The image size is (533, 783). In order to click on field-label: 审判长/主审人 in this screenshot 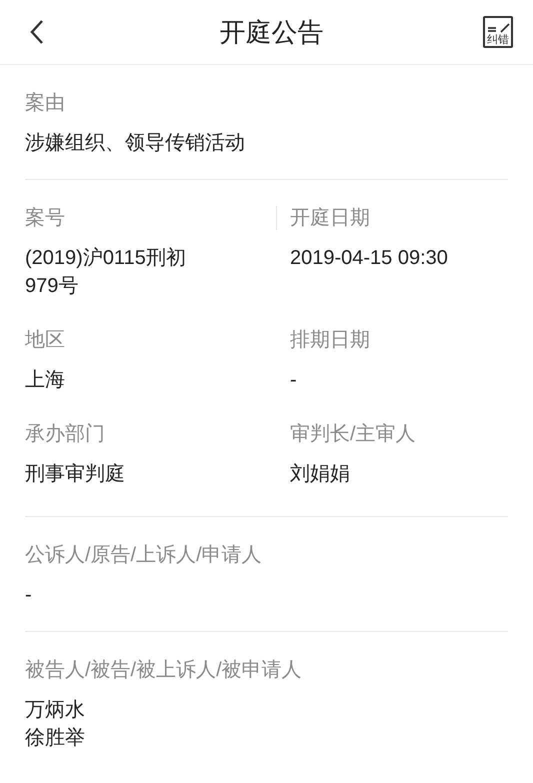, I will do `click(353, 434)`.